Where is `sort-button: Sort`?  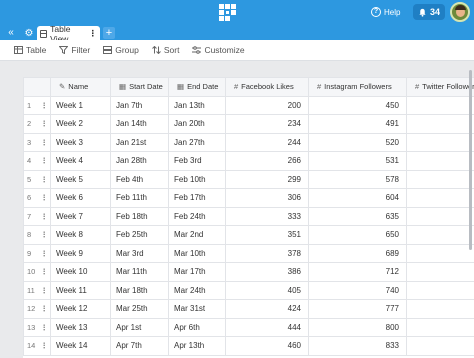
sort-button: Sort is located at coordinates (165, 50).